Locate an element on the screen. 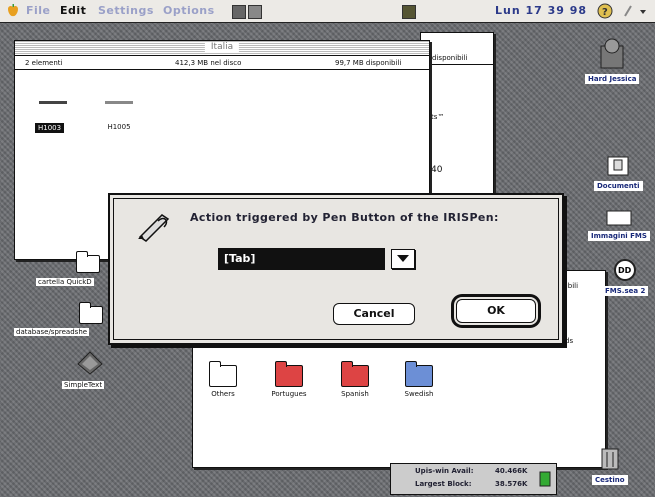 The image size is (655, 497). window-title: Italia is located at coordinates (222, 47).